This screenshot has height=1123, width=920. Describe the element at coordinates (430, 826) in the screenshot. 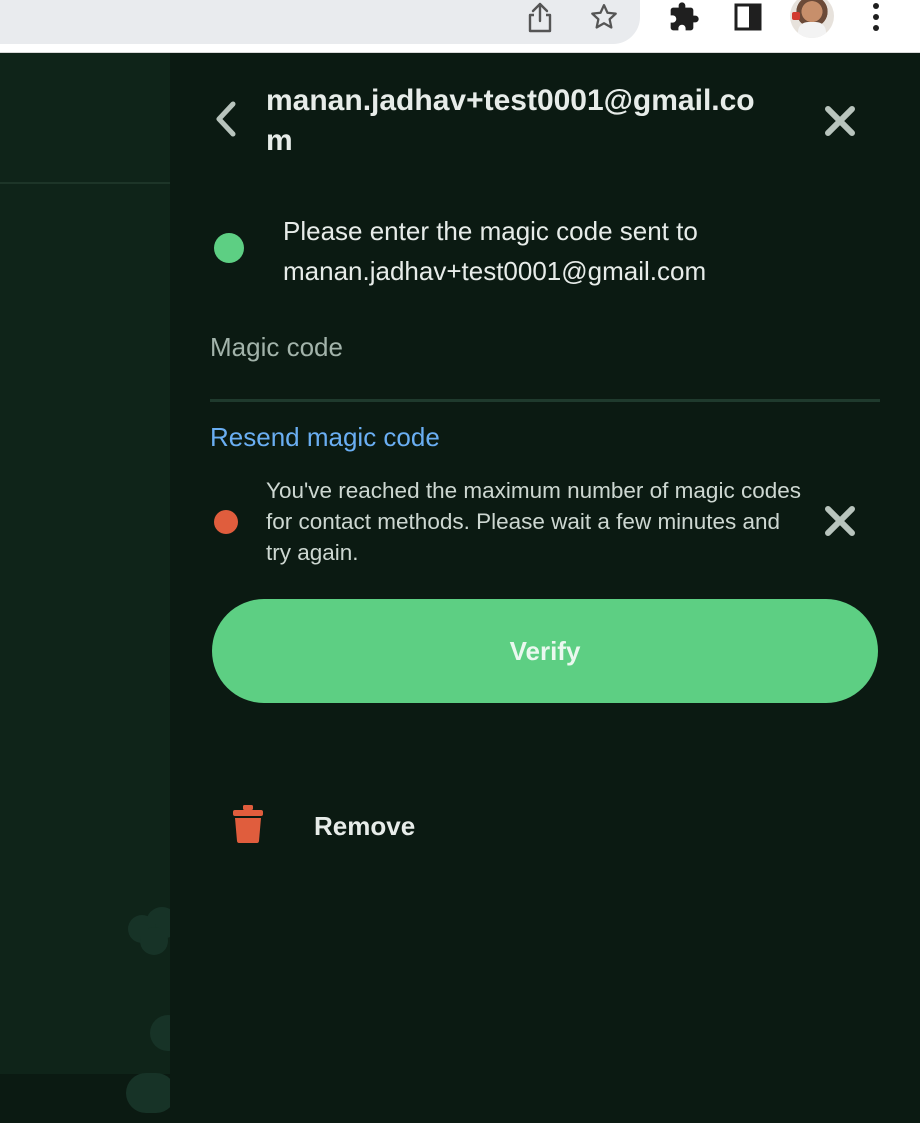

I see `remove-button: Remove` at that location.